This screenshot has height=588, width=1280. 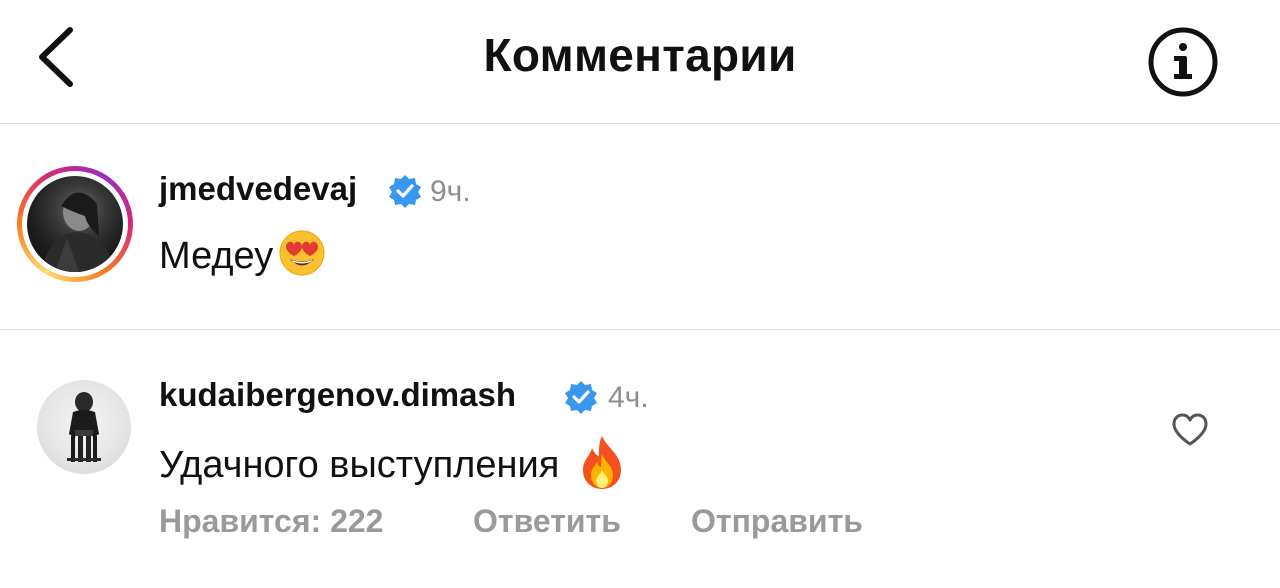 I want to click on avatar-story-ring, so click(x=75, y=224).